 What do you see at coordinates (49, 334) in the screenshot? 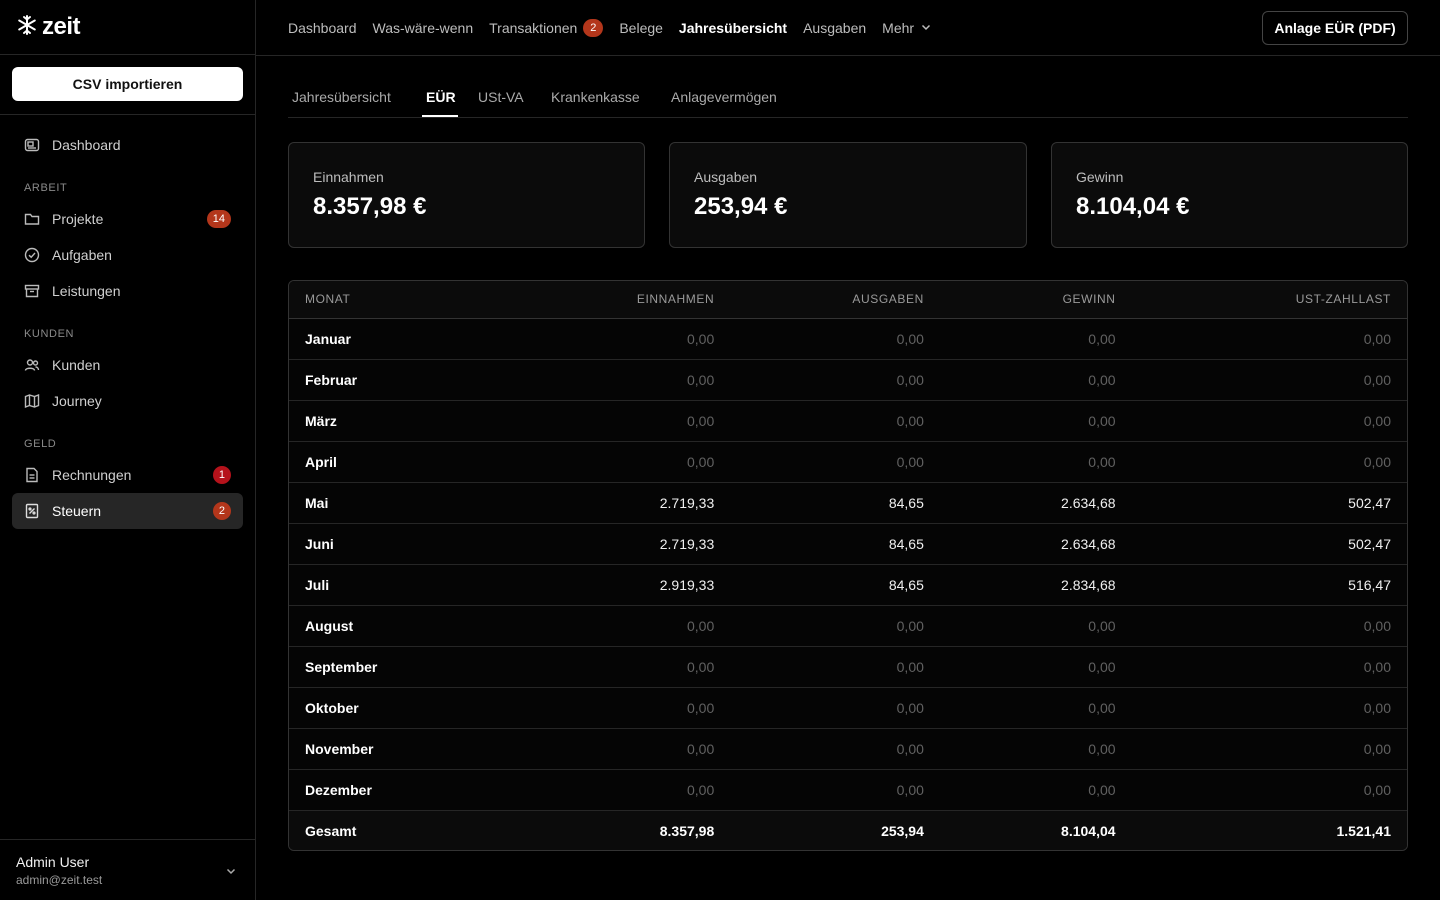
I see `section-label-kunden: KUNDEN` at bounding box center [49, 334].